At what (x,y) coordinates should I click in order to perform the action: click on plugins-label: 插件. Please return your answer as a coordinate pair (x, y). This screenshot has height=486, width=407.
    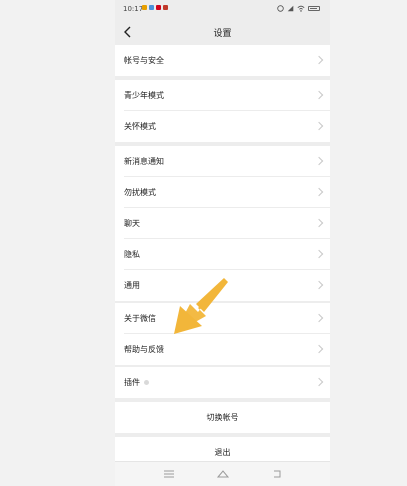
    Looking at the image, I should click on (132, 382).